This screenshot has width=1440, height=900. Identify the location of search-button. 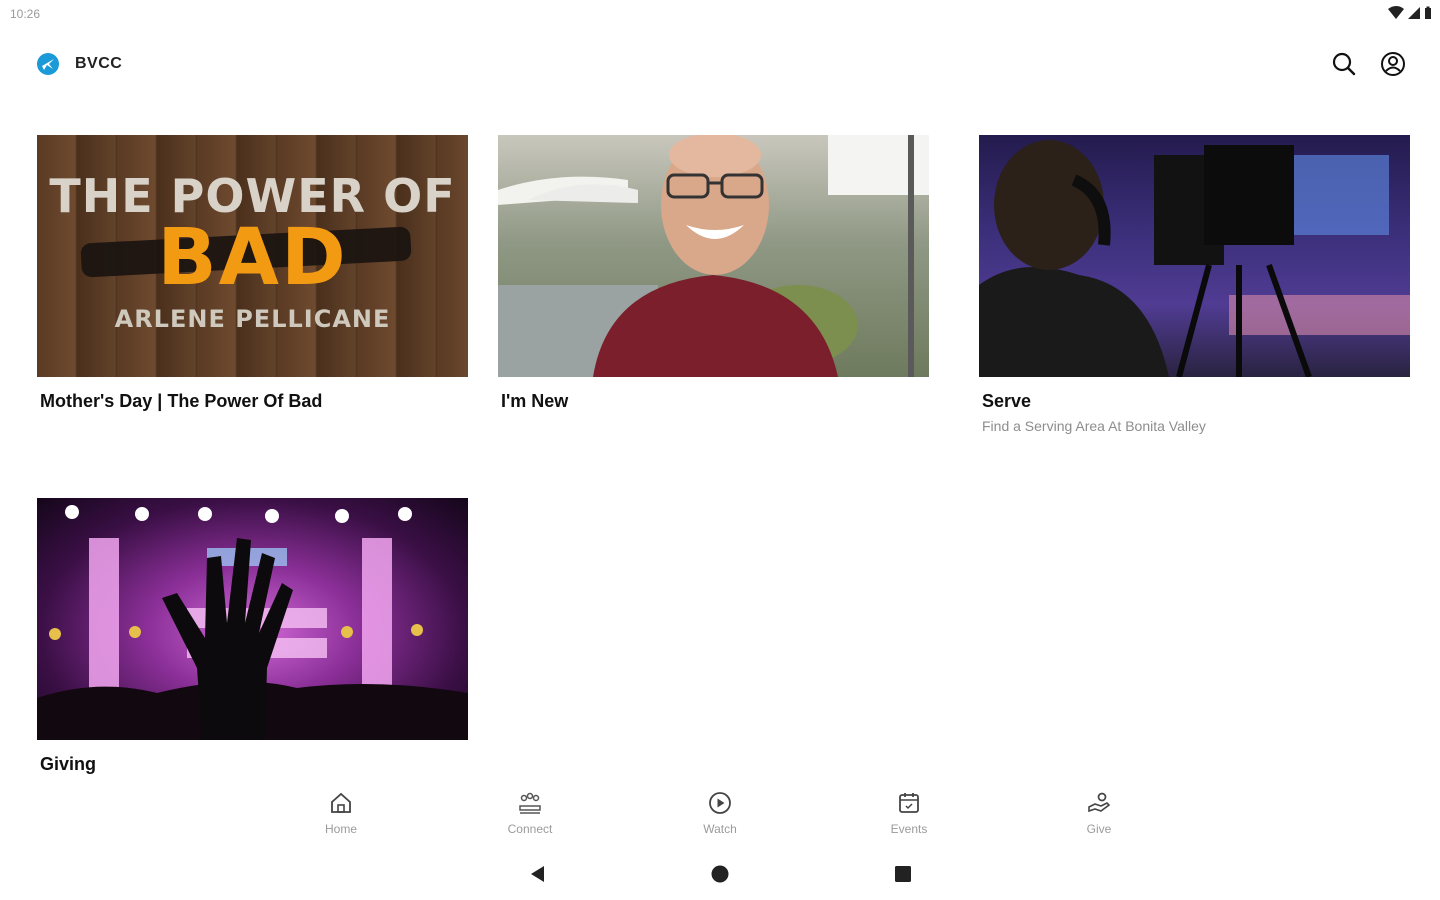
(1344, 64).